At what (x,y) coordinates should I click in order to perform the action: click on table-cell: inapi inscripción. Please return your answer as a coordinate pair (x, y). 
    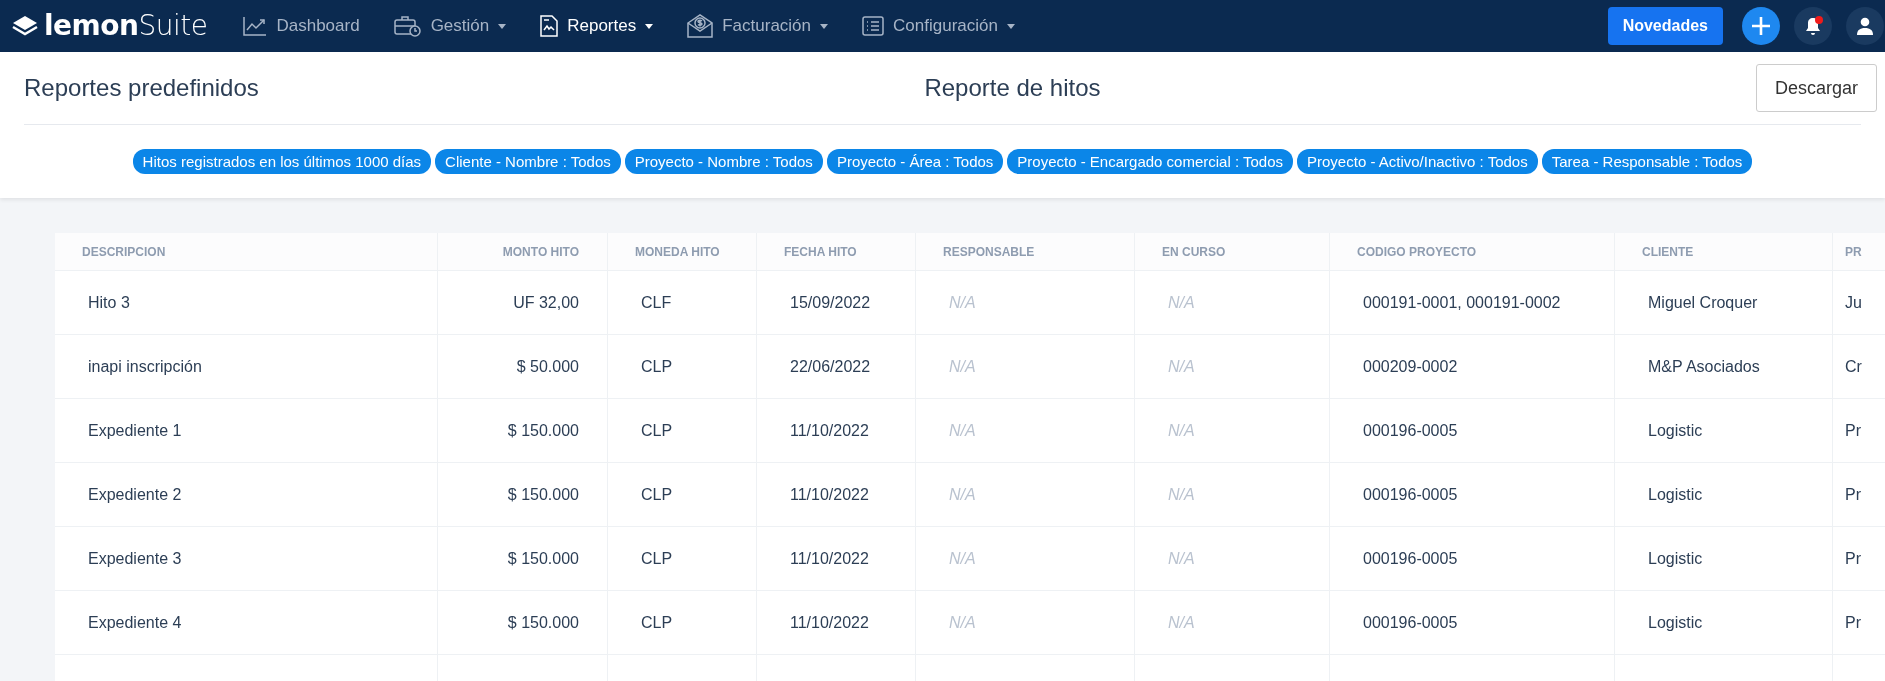
    Looking at the image, I should click on (145, 366).